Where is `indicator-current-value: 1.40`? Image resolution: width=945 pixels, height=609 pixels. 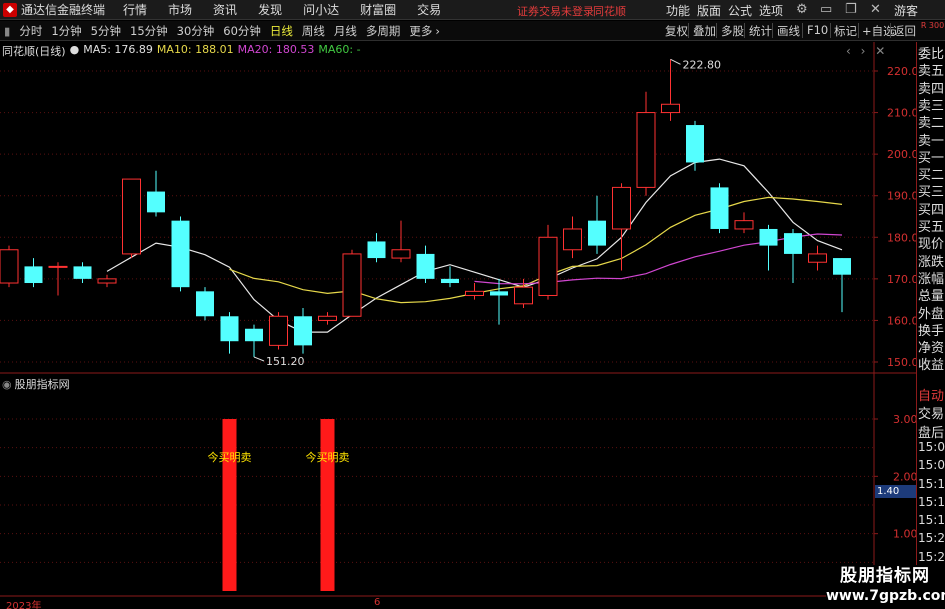
indicator-current-value: 1.40 is located at coordinates (896, 491).